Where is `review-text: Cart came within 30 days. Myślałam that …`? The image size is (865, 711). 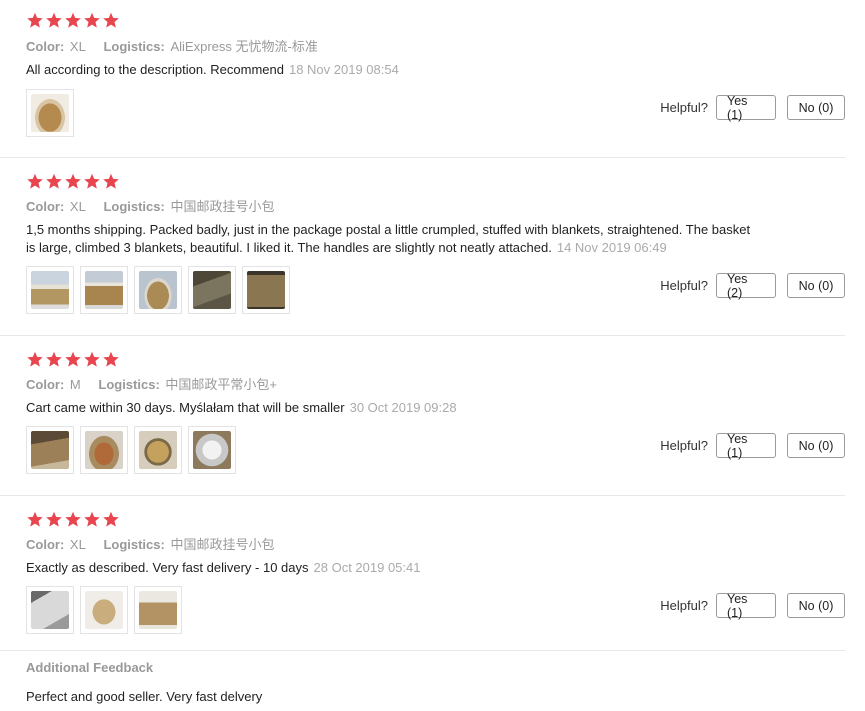 review-text: Cart came within 30 days. Myślałam that … is located at coordinates (396, 408).